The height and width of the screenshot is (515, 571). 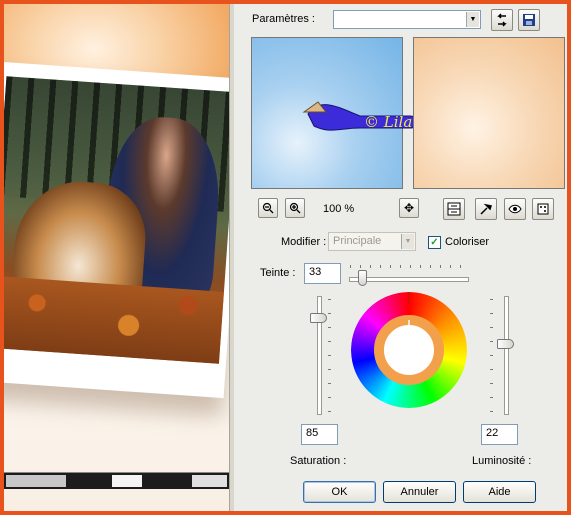 I want to click on zoom-in-button, so click(x=295, y=208).